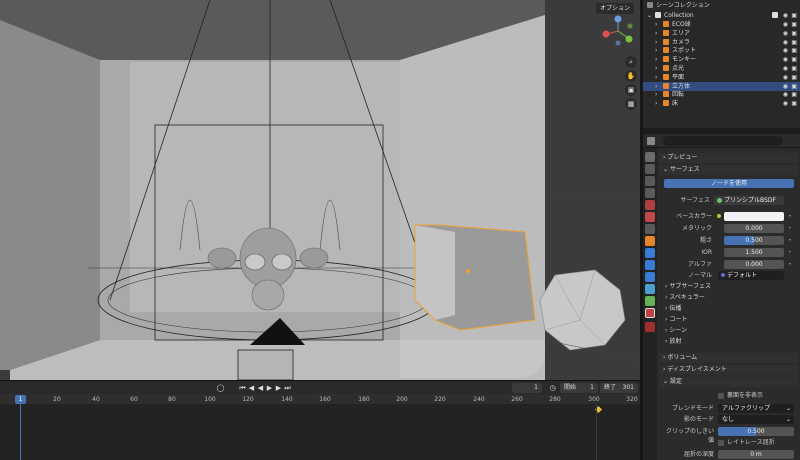  What do you see at coordinates (723, 141) in the screenshot?
I see `properties-search-input` at bounding box center [723, 141].